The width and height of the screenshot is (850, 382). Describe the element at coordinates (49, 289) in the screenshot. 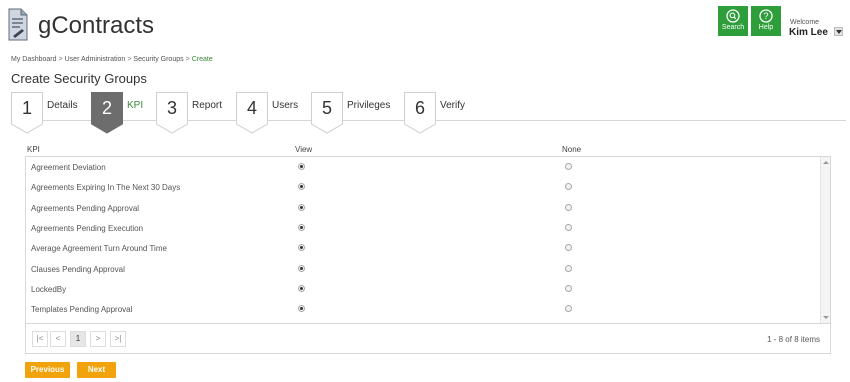

I see `kpi-name: LockedBy` at that location.